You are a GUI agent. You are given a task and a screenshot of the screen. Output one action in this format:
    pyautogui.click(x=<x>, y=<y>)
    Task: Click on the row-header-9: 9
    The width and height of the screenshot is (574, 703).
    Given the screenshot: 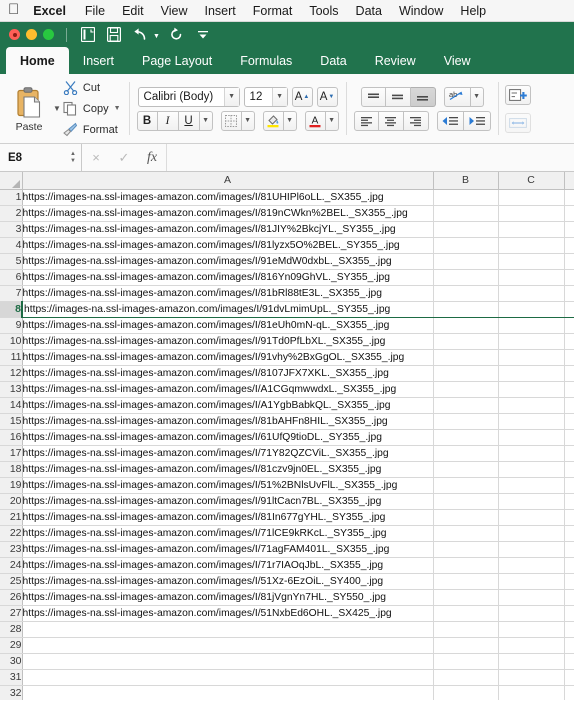 What is the action you would take?
    pyautogui.click(x=11, y=325)
    